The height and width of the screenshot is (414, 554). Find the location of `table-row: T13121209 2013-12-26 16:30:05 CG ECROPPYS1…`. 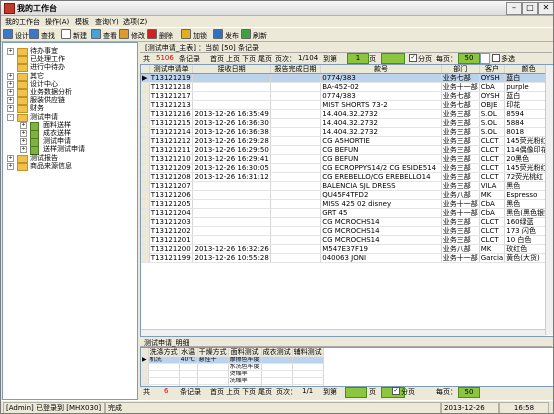

table-row: T13121209 2013-12-26 16:30:05 CG ECROPPYS1… is located at coordinates (347, 168).